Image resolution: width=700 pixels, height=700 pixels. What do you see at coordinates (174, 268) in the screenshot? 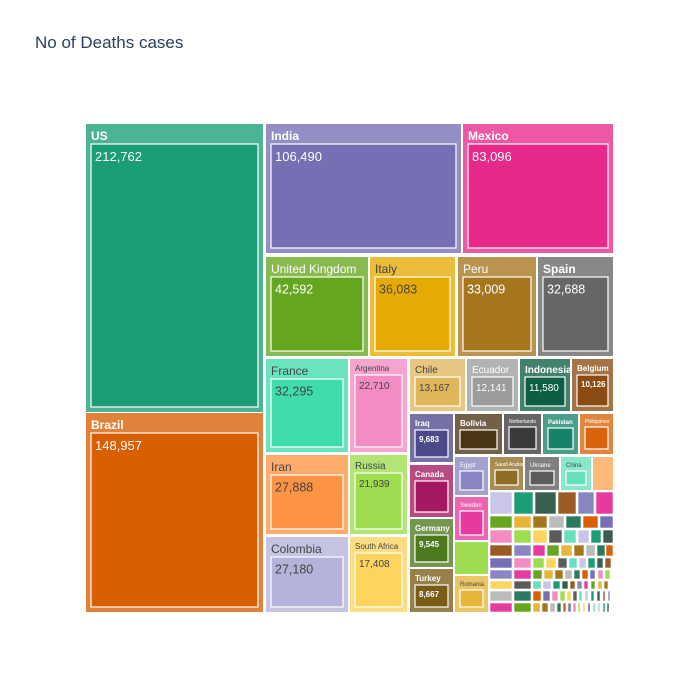
I see `tile-us: US 212,762` at bounding box center [174, 268].